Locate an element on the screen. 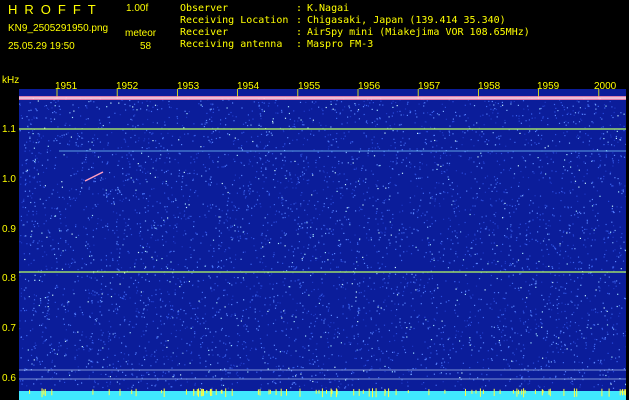 This screenshot has width=629, height=400. antenna-value: Maspro FM-3 is located at coordinates (340, 44).